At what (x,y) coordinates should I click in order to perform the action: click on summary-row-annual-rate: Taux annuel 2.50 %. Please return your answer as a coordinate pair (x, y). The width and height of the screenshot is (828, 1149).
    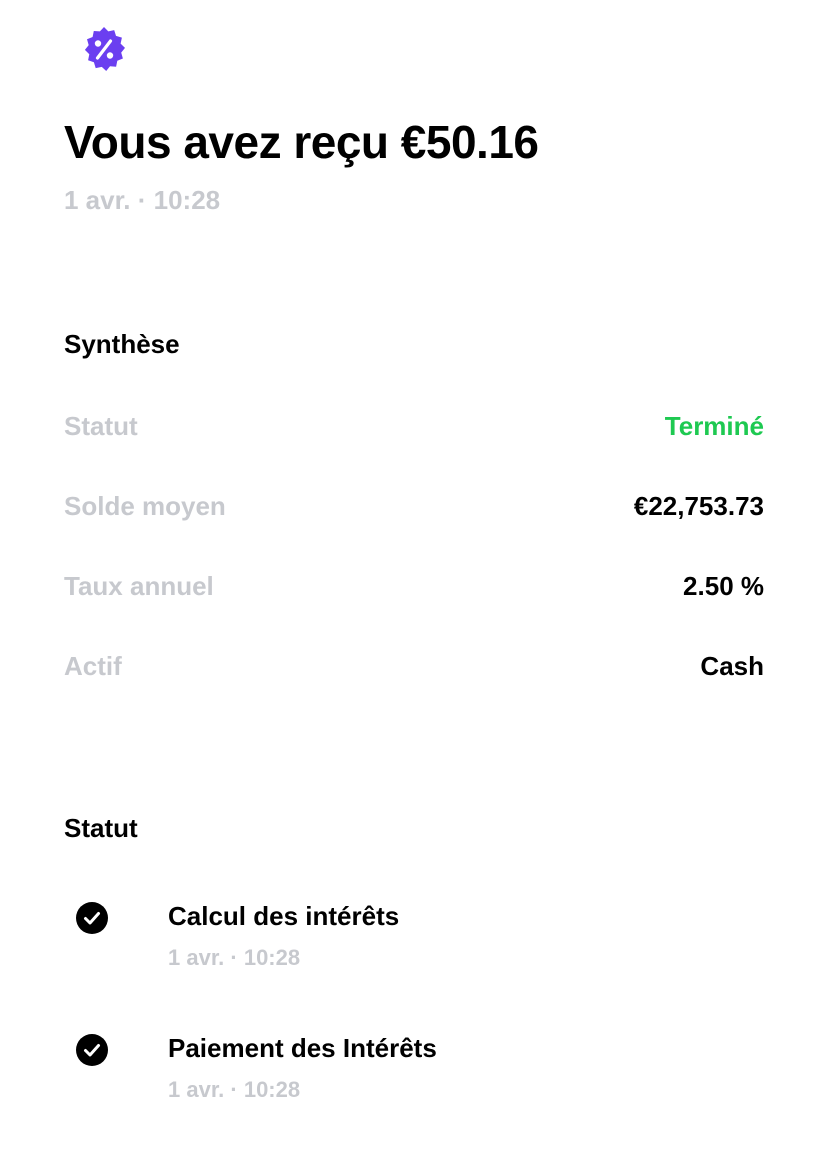
    Looking at the image, I should click on (414, 586).